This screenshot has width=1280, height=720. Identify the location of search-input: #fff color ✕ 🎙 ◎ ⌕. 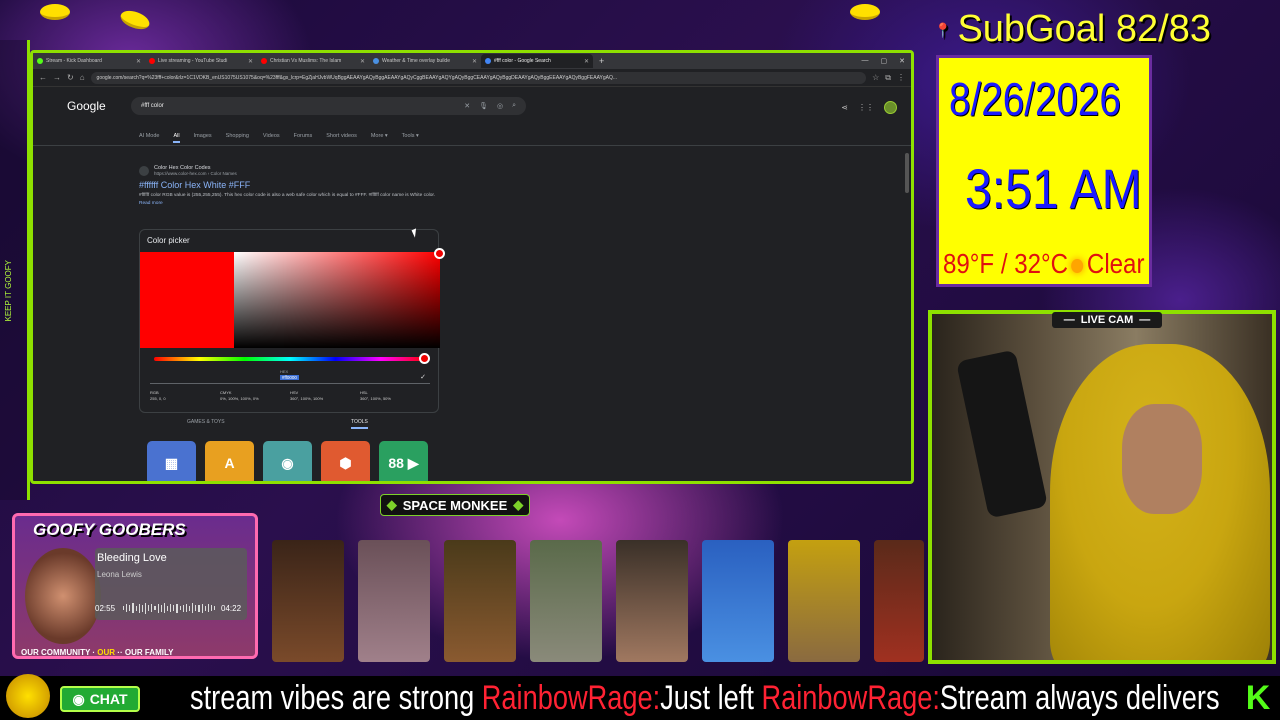
(328, 106).